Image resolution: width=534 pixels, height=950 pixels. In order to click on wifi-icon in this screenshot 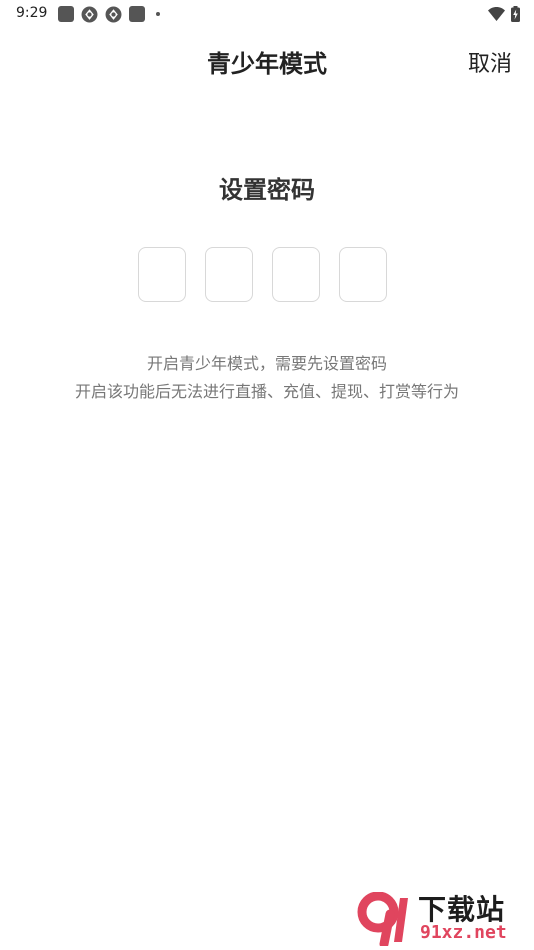, I will do `click(496, 14)`.